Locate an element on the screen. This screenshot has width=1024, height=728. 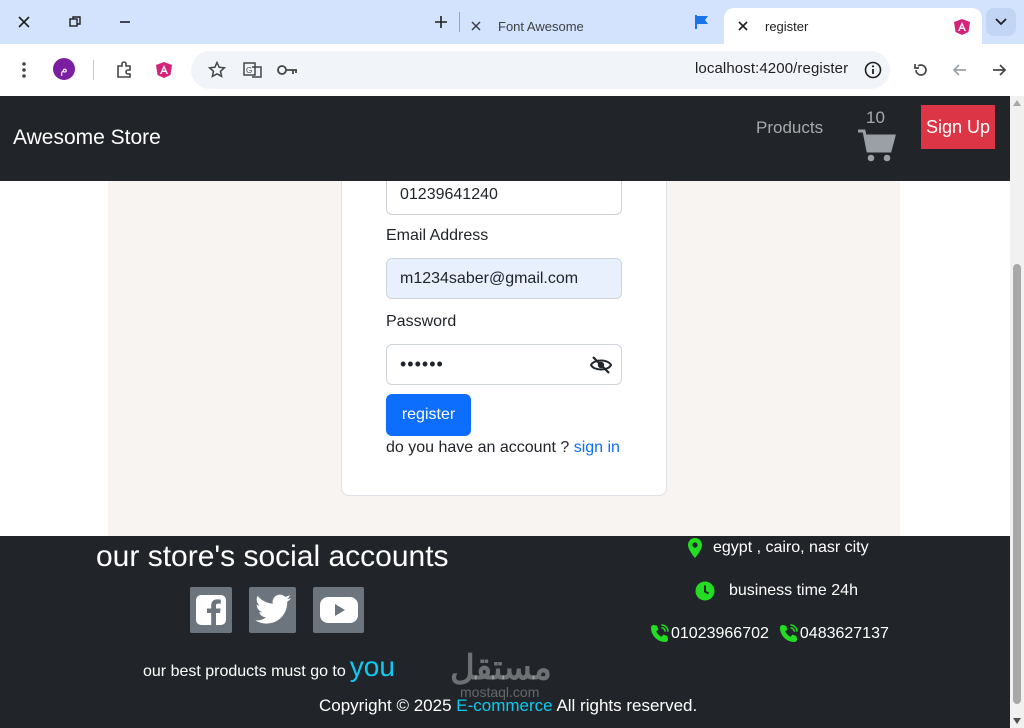
email-field: m1234saber@gmail.com is located at coordinates (504, 278).